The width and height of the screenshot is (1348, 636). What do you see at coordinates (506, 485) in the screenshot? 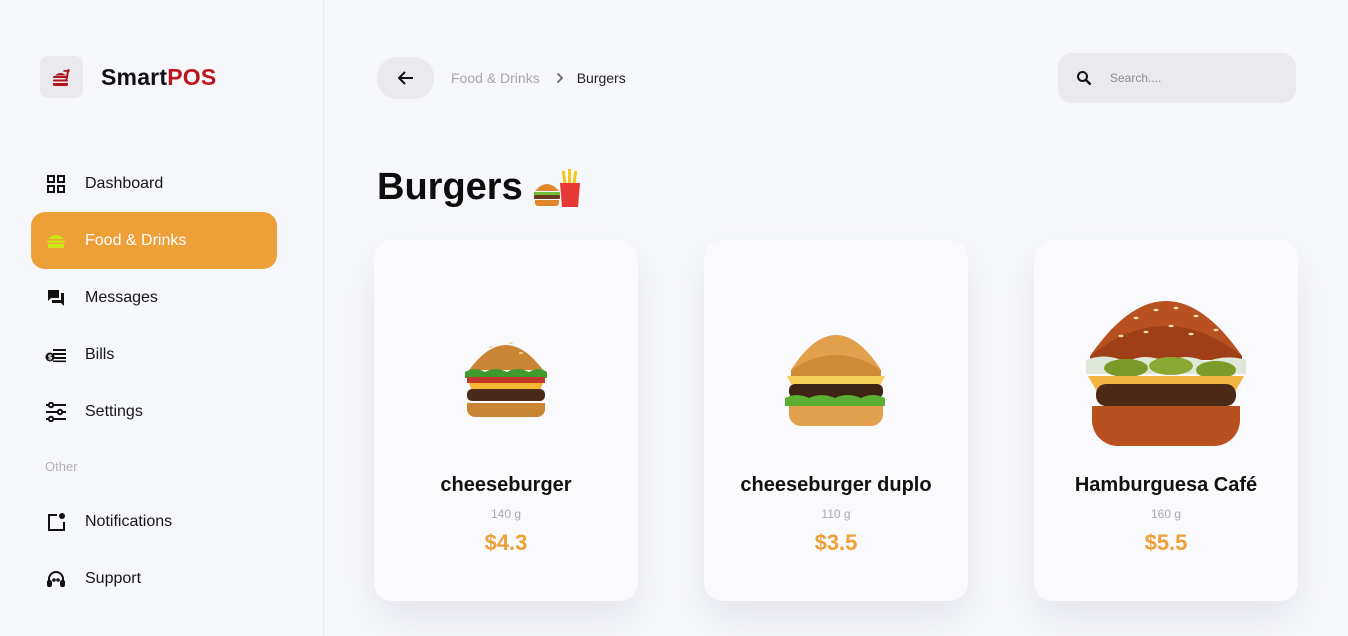
I see `product-name: cheeseburger` at bounding box center [506, 485].